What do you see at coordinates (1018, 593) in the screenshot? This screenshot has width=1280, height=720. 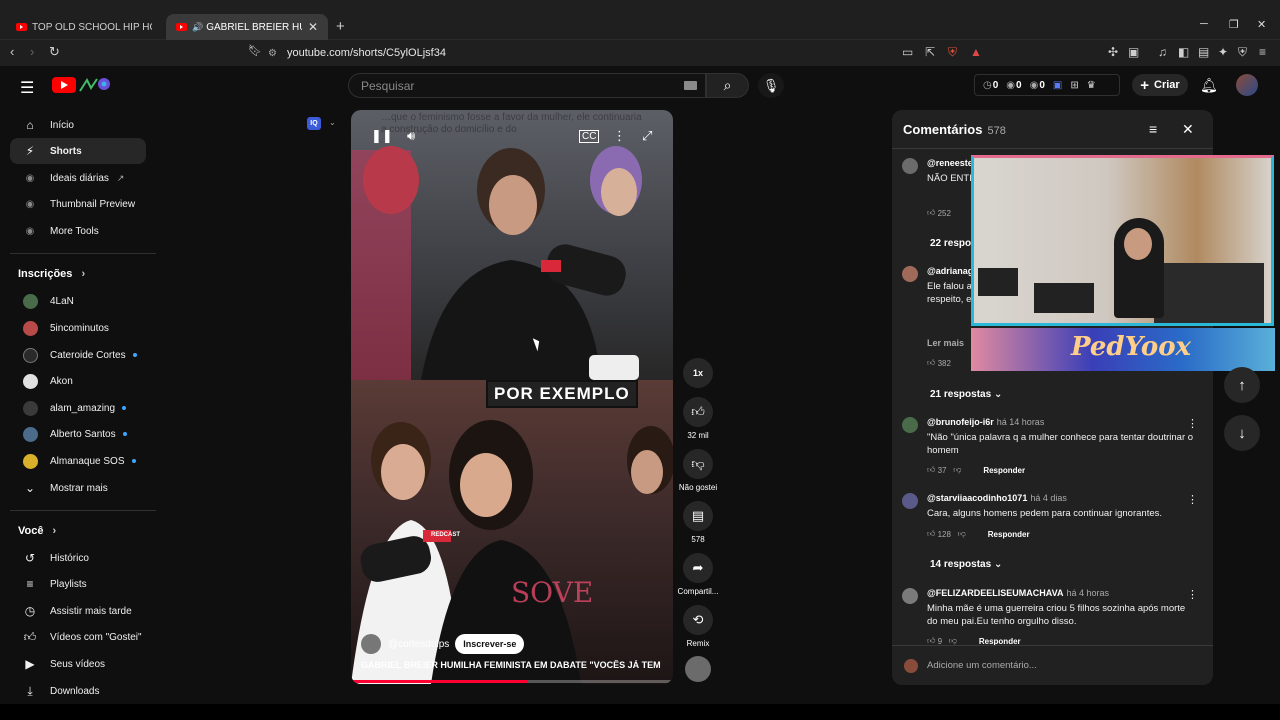 I see `comment-author: @FELIZARDEELISEUMACHAVA há 4 horas` at bounding box center [1018, 593].